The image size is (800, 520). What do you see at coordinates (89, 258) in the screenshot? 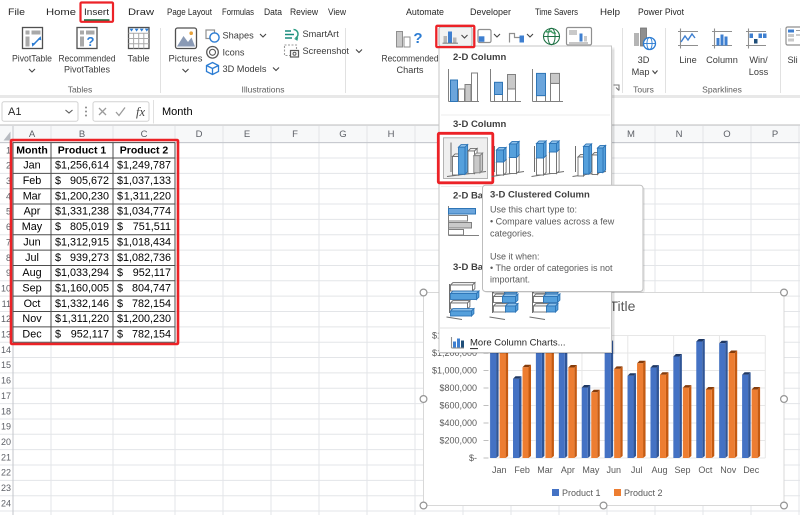
I see `svg-text: 939,273` at bounding box center [89, 258].